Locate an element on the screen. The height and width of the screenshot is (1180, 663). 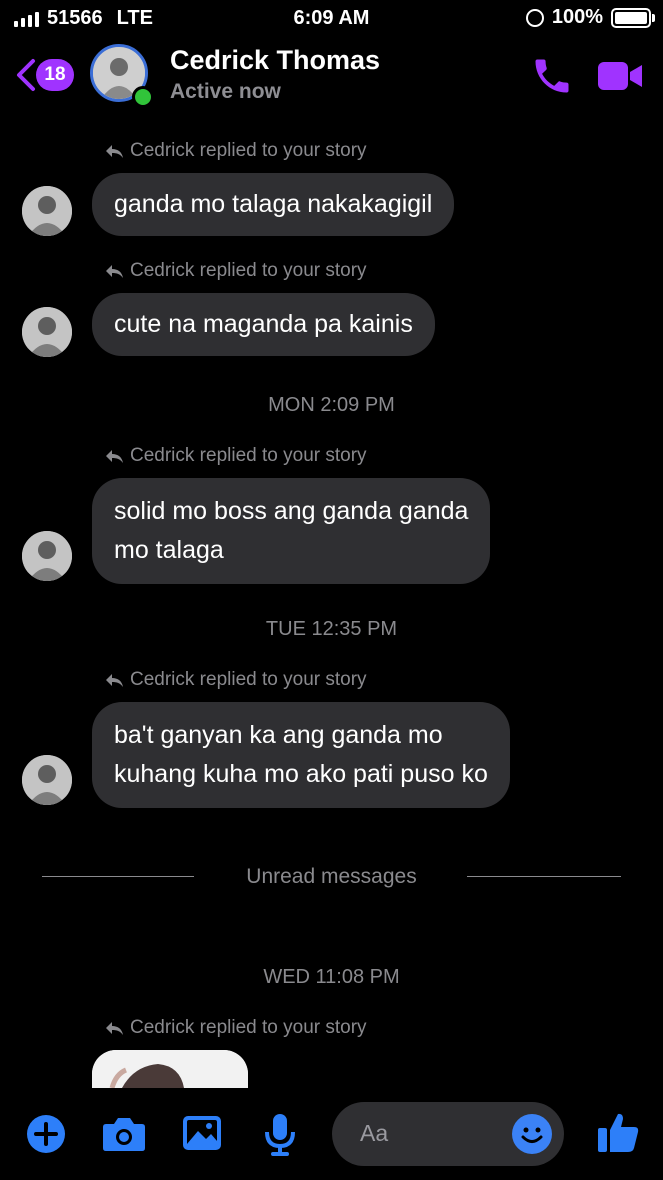
composer-bar: Aa is located at coordinates (331, 1136).